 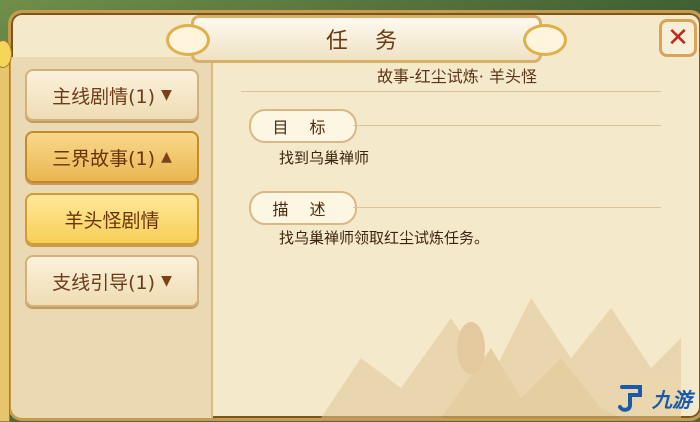 I want to click on jiuyou-watermark: 九游, so click(x=653, y=398).